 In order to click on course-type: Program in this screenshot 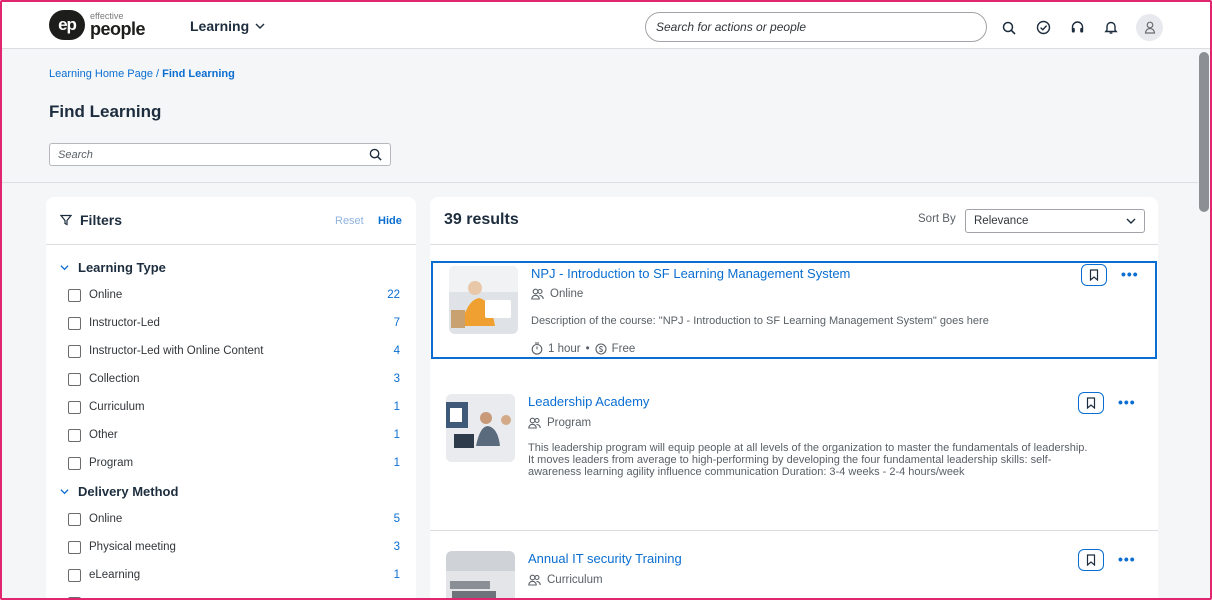, I will do `click(569, 423)`.